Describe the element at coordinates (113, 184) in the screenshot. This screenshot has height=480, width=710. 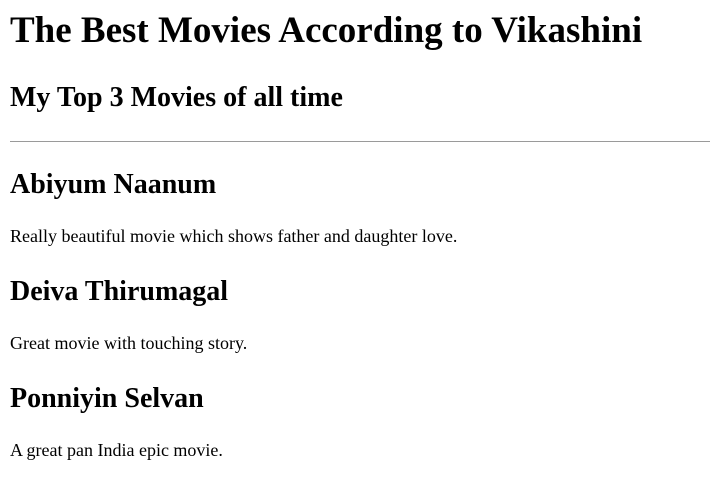
I see `movie-title: Abiyum Naanum` at that location.